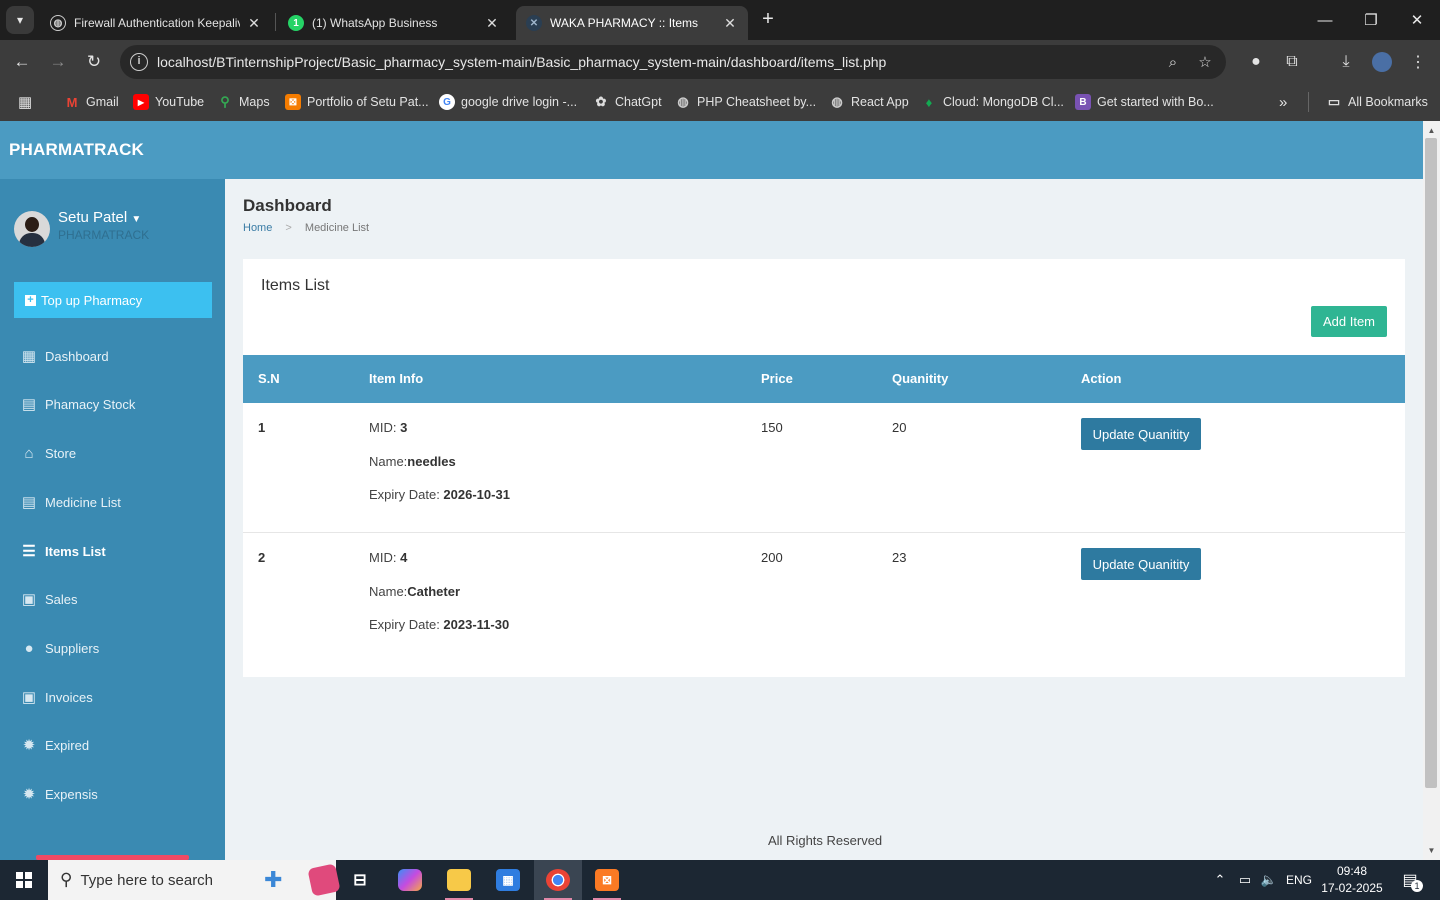  I want to click on sidebar-item-items-list: ☰ Items List, so click(112, 551).